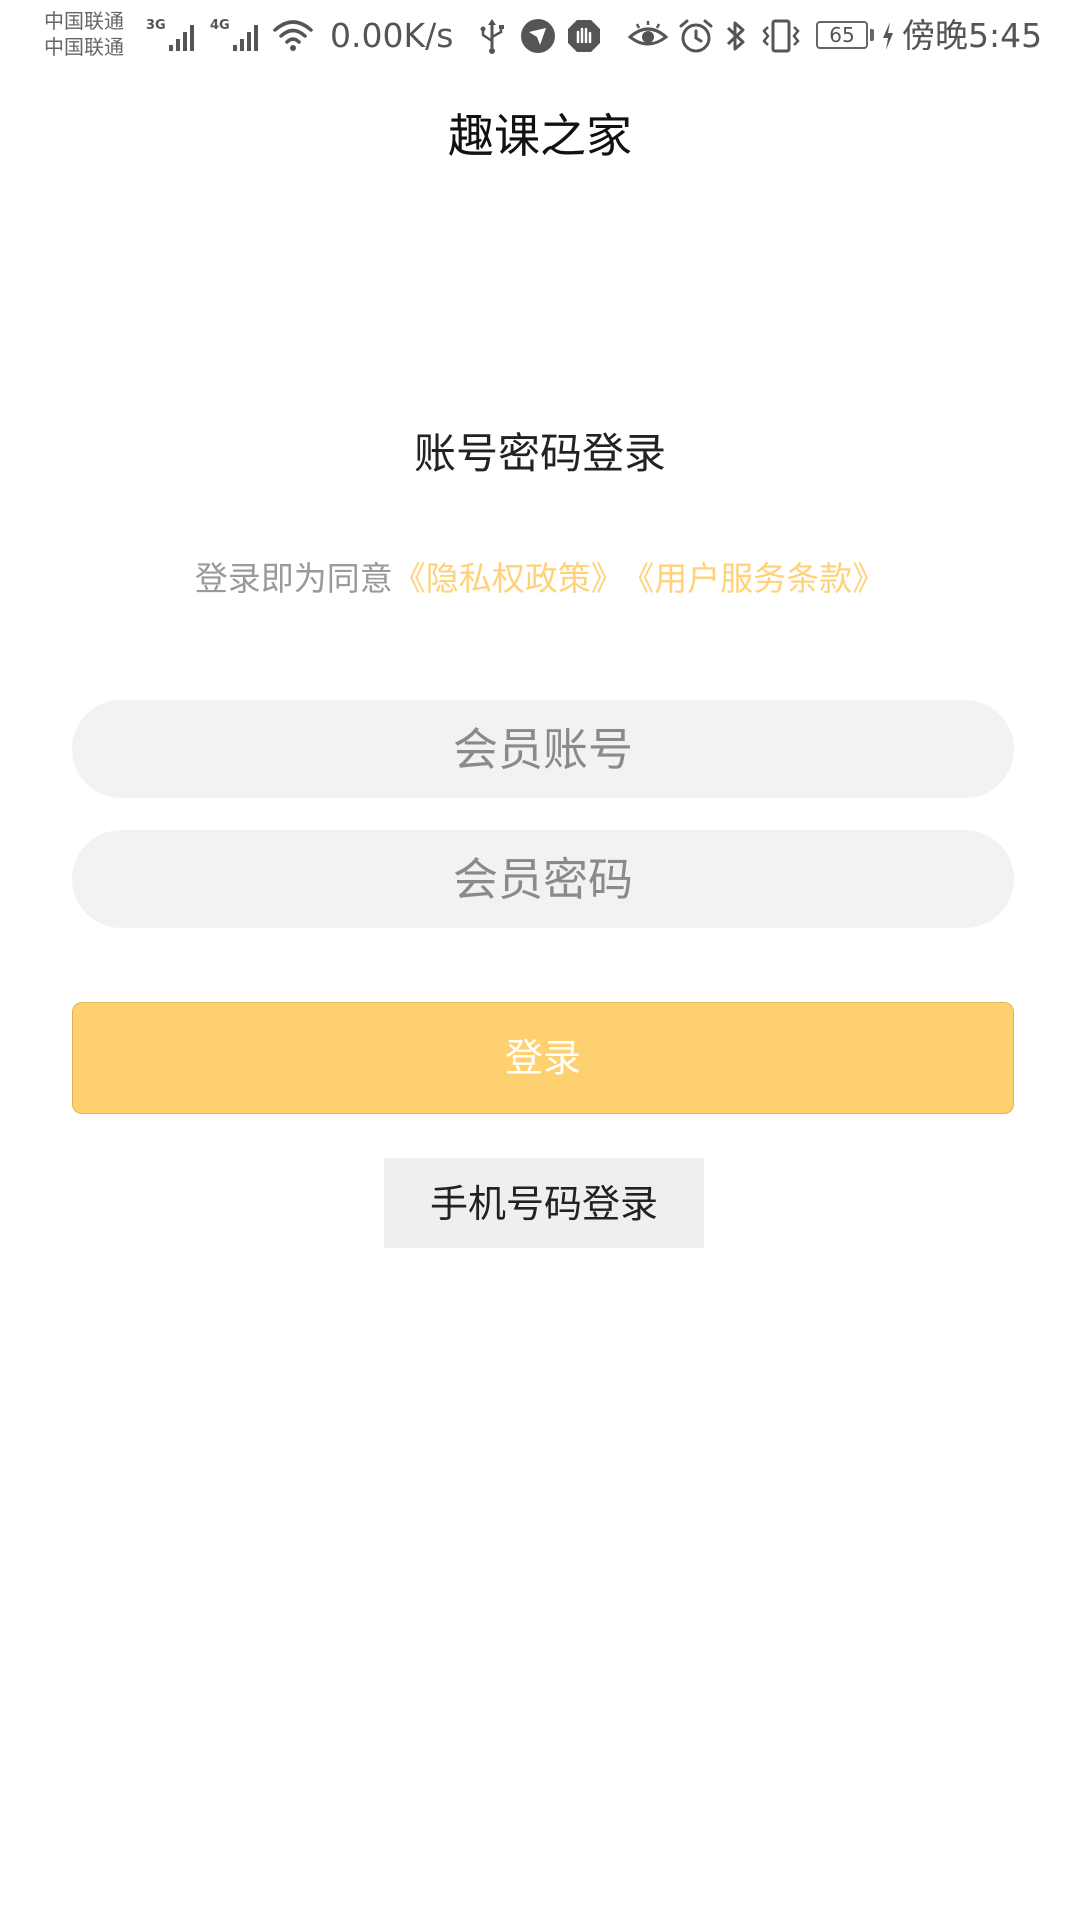 The width and height of the screenshot is (1080, 1920). I want to click on login-heading: 账号密码登录, so click(539, 453).